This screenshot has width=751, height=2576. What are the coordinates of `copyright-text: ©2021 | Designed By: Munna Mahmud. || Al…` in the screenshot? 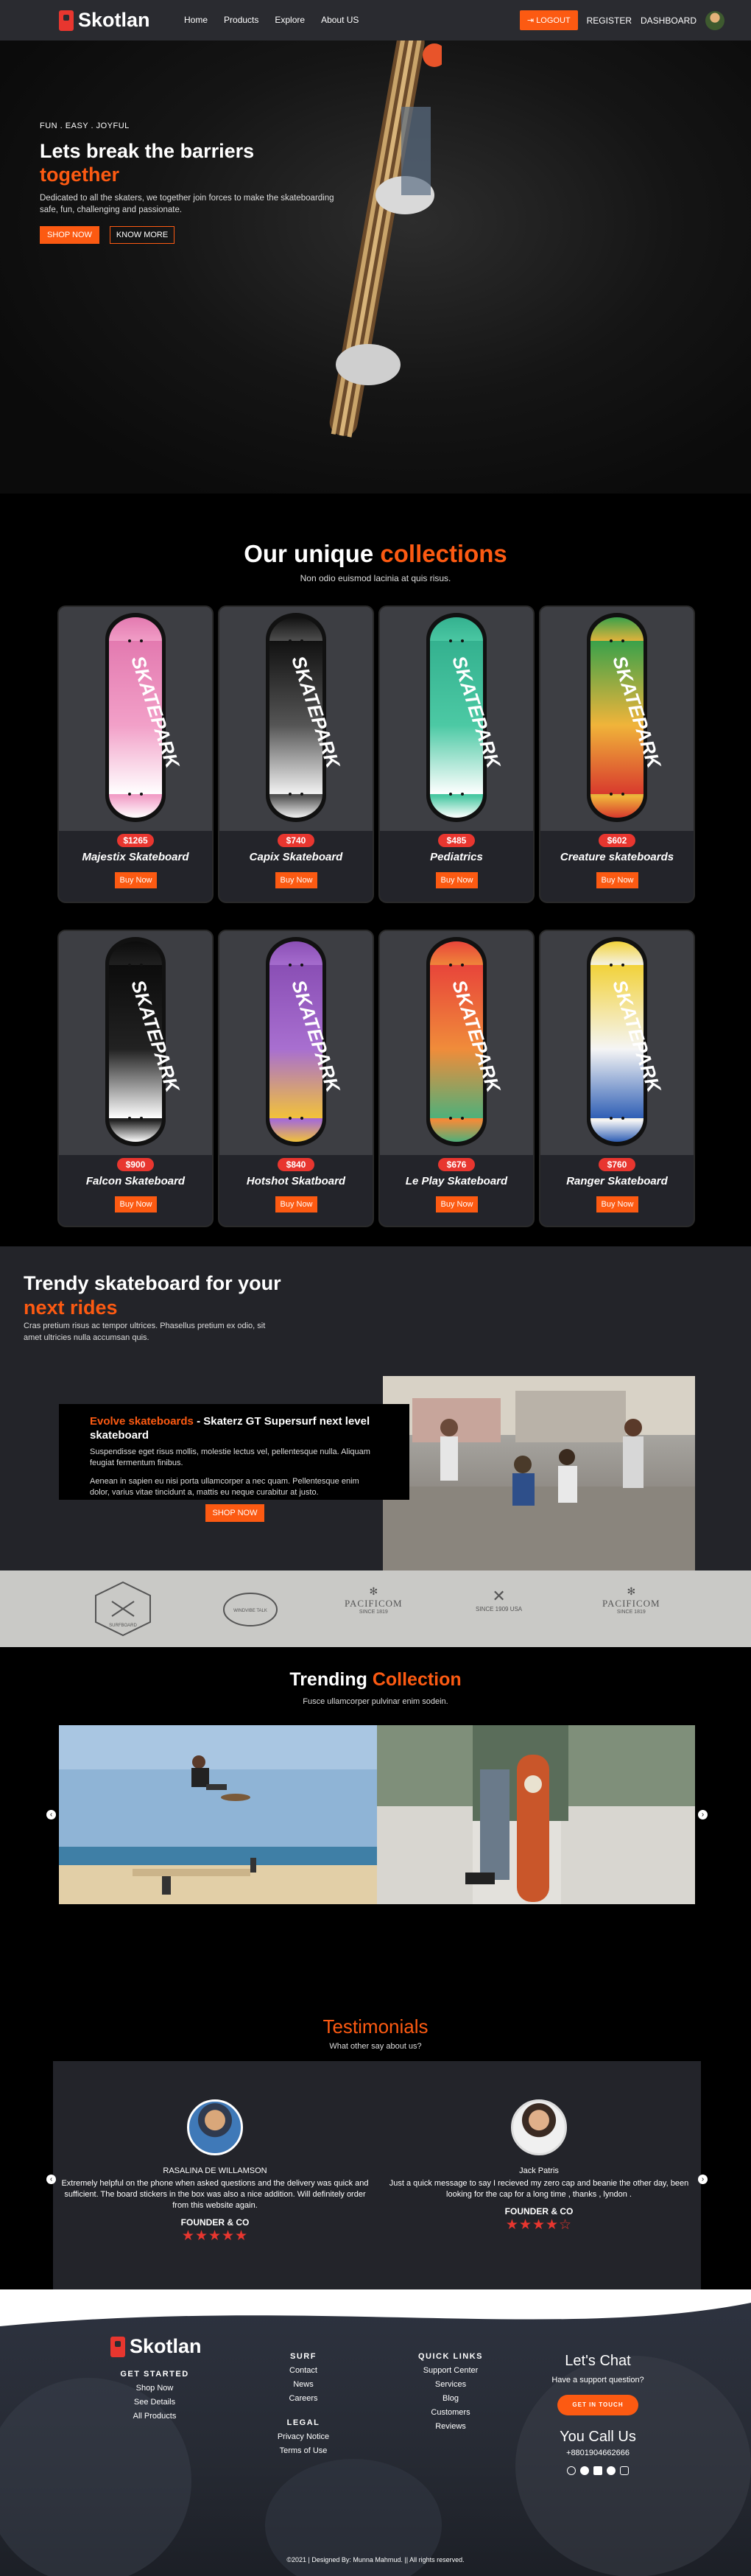 It's located at (375, 2559).